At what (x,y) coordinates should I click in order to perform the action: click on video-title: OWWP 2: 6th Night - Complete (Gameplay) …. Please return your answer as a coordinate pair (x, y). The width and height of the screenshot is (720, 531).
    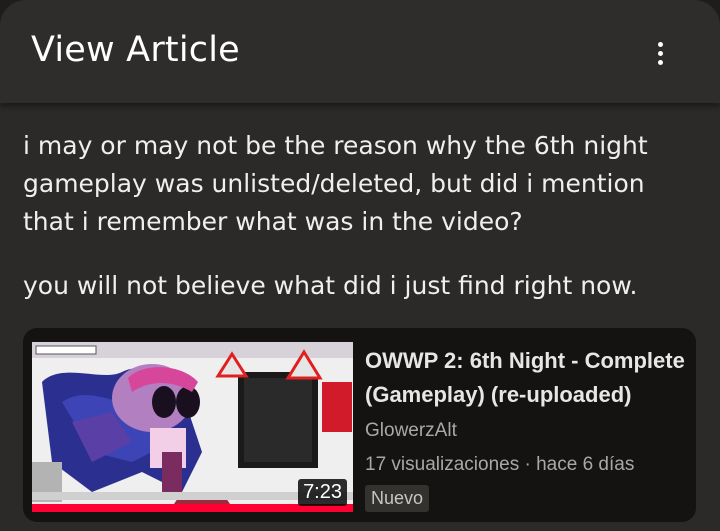
    Looking at the image, I should click on (527, 378).